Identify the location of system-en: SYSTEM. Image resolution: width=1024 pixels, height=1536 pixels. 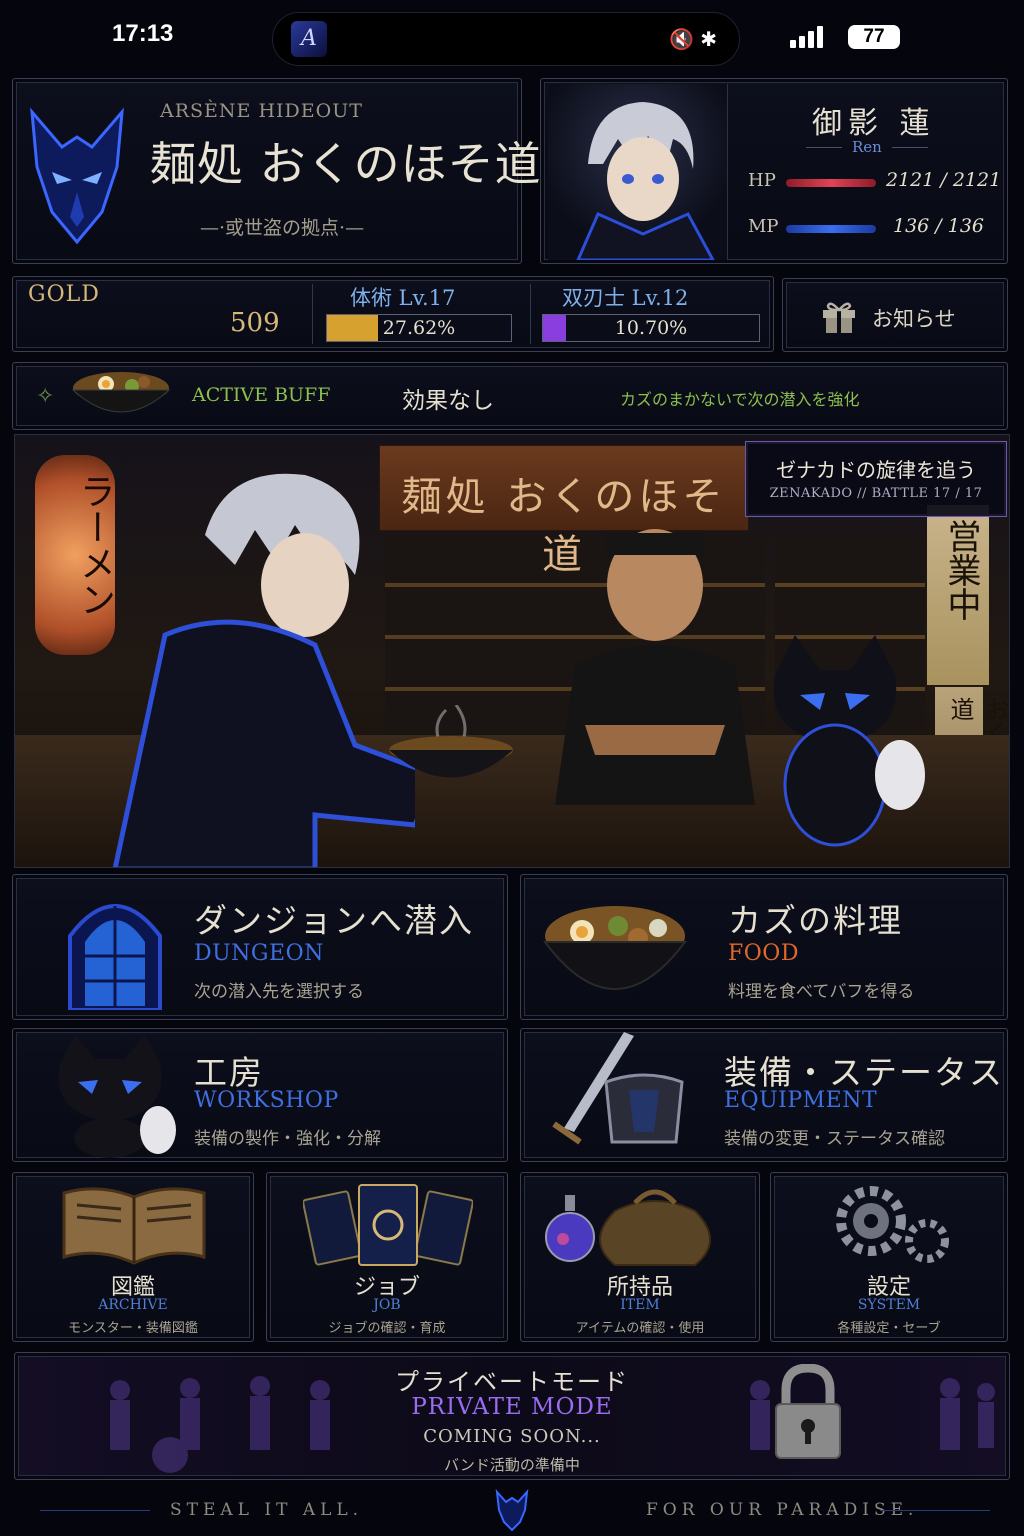
(889, 1305).